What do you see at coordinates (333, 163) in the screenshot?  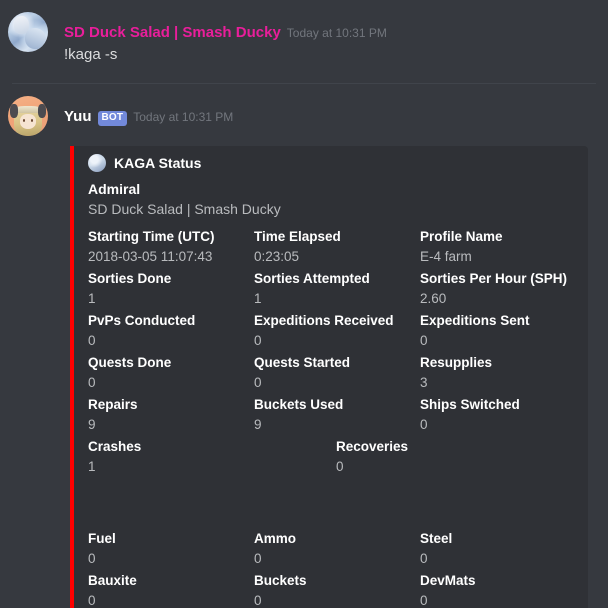 I see `embed-author: KAGA Status` at bounding box center [333, 163].